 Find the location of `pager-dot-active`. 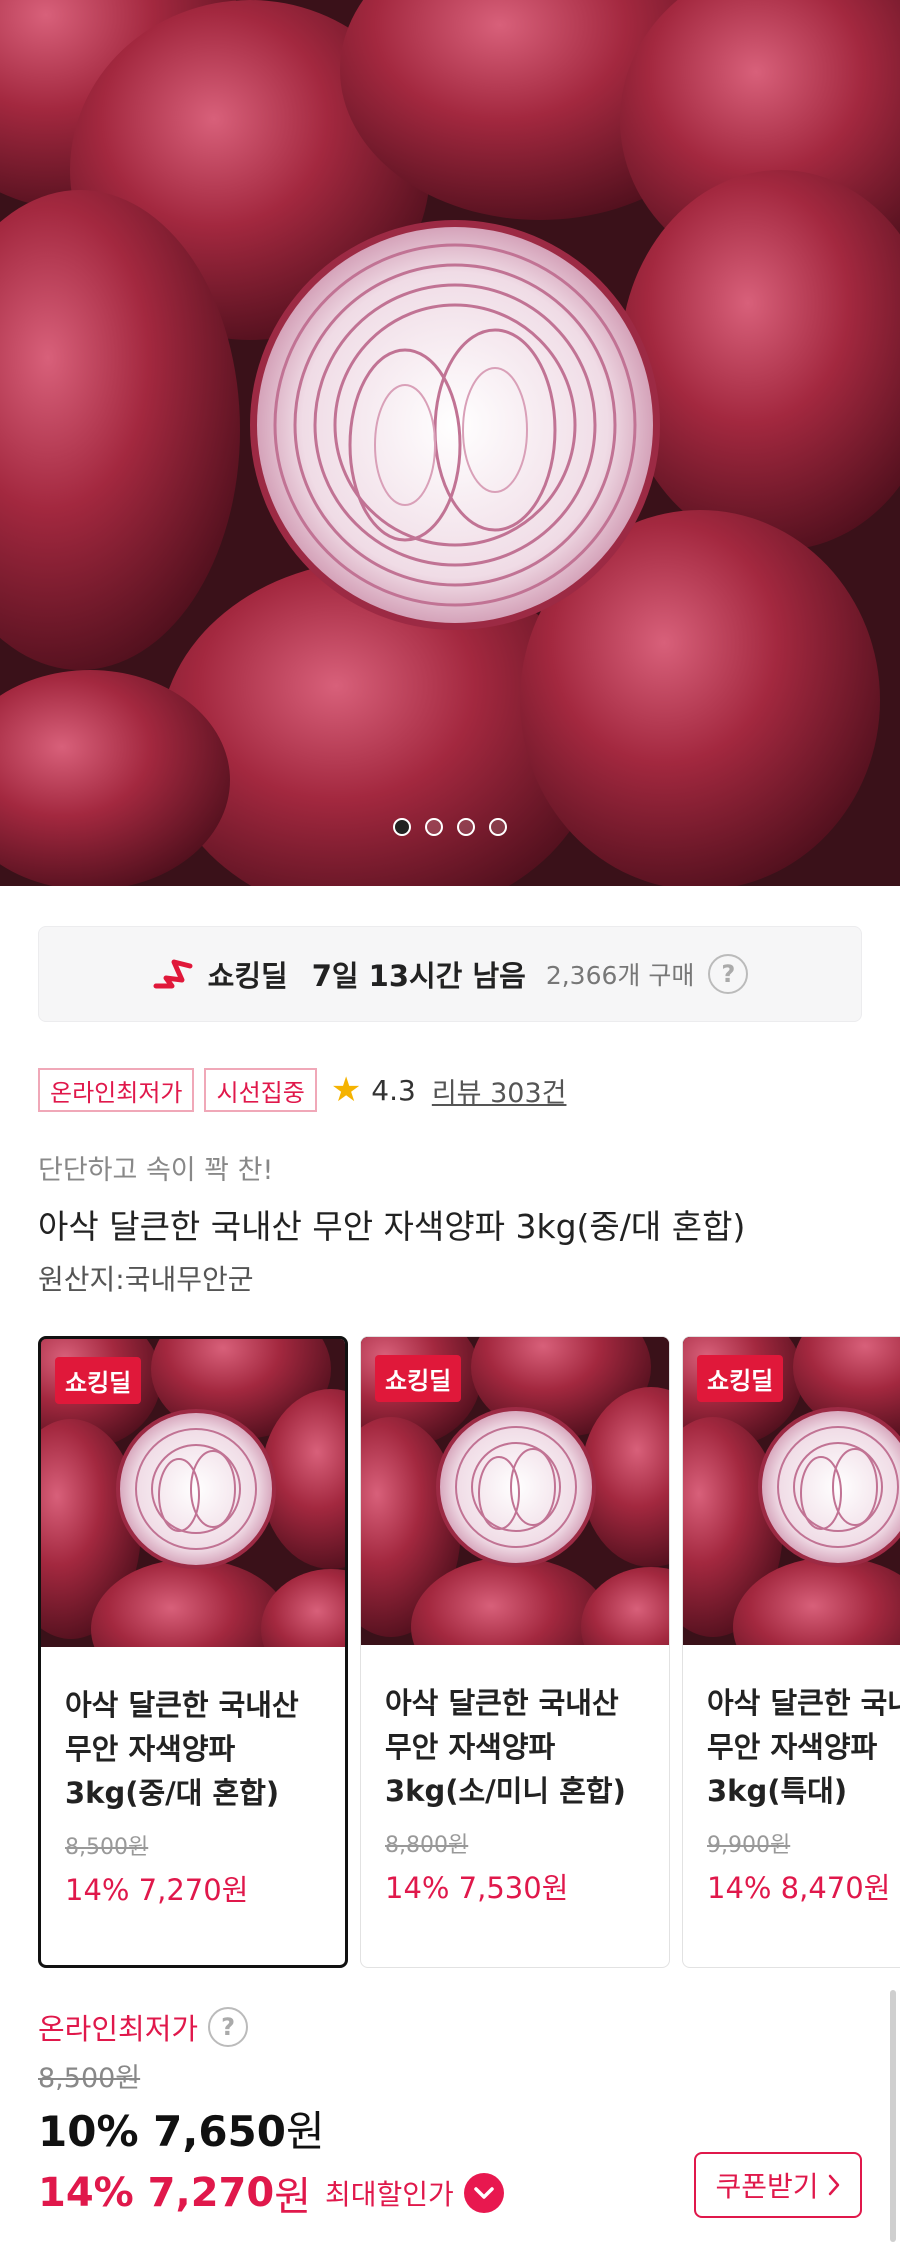

pager-dot-active is located at coordinates (402, 827).